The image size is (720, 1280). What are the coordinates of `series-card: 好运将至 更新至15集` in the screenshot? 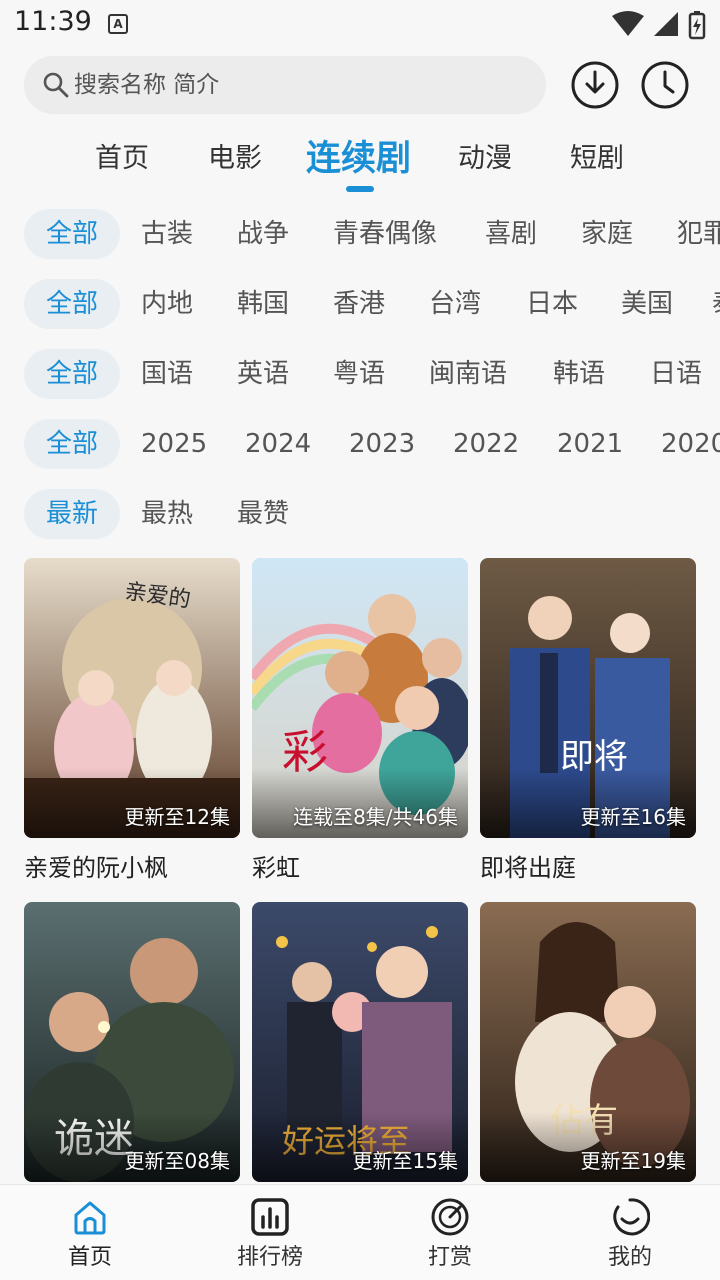 It's located at (360, 1042).